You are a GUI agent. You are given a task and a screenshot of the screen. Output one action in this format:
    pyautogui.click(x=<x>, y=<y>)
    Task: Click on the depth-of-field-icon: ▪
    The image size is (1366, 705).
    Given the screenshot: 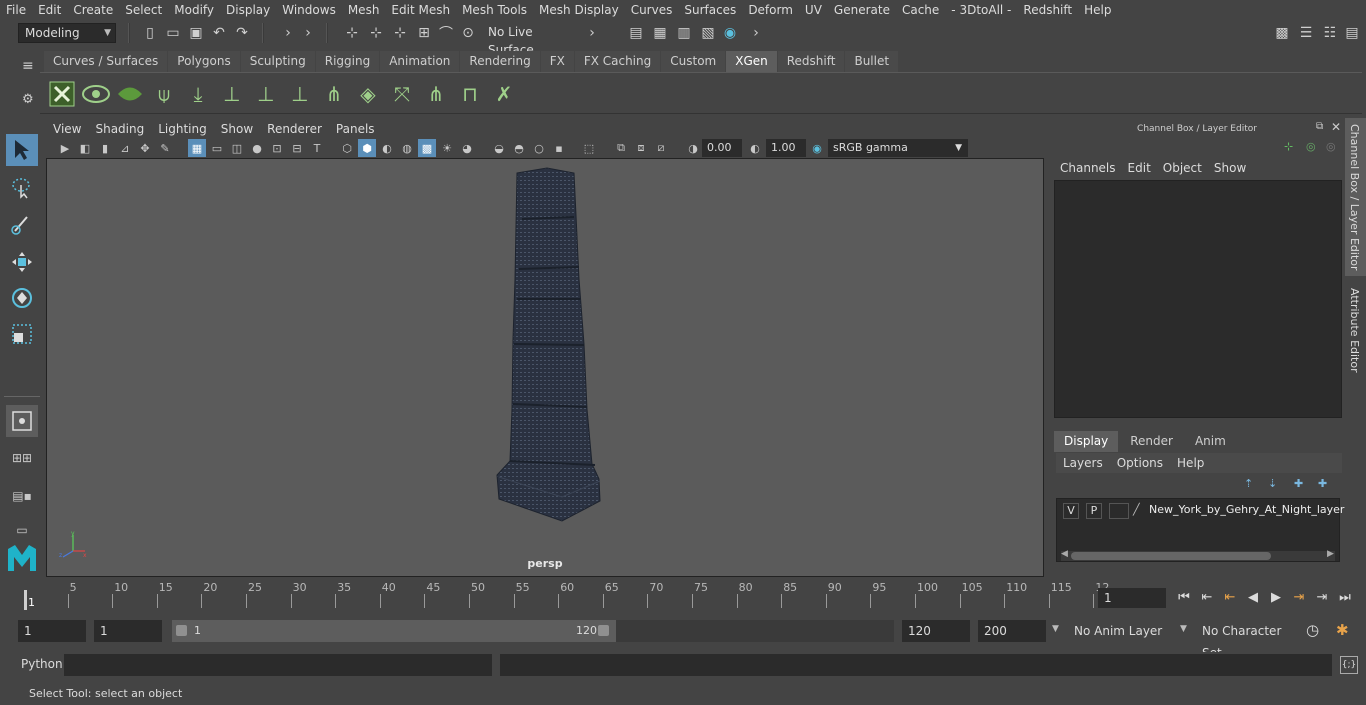 What is the action you would take?
    pyautogui.click(x=559, y=148)
    